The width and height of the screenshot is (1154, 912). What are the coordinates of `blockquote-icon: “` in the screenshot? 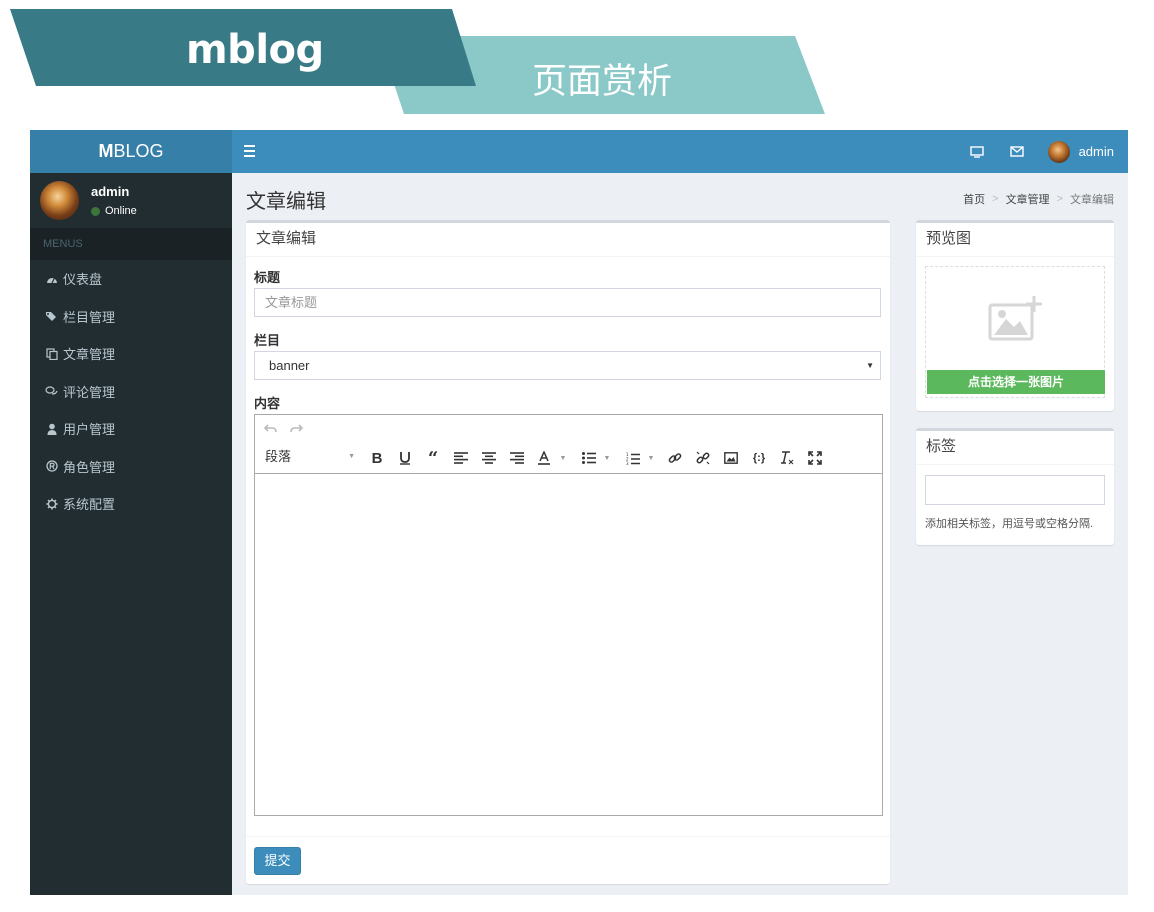 It's located at (433, 458).